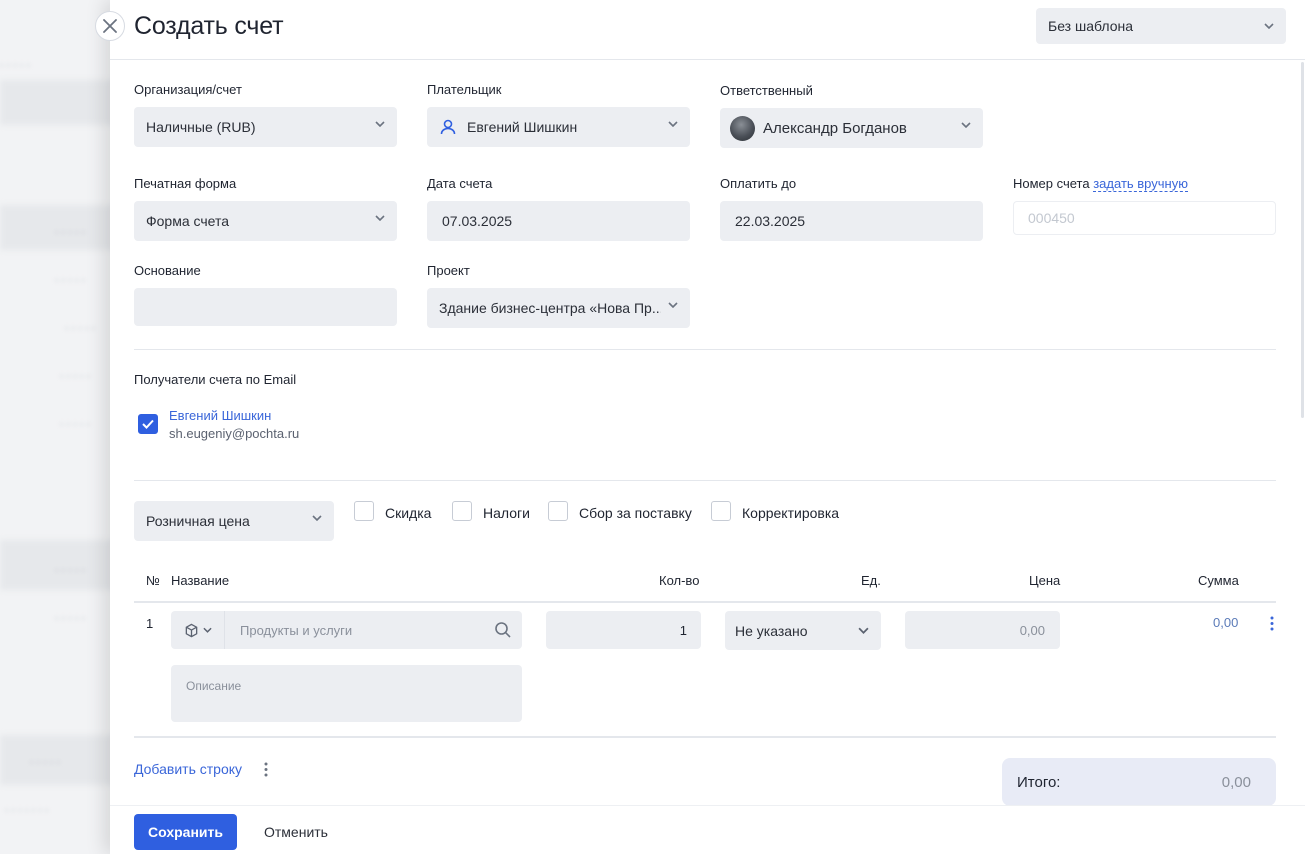  Describe the element at coordinates (1091, 26) in the screenshot. I see `template-select-value: Без шаблона` at that location.